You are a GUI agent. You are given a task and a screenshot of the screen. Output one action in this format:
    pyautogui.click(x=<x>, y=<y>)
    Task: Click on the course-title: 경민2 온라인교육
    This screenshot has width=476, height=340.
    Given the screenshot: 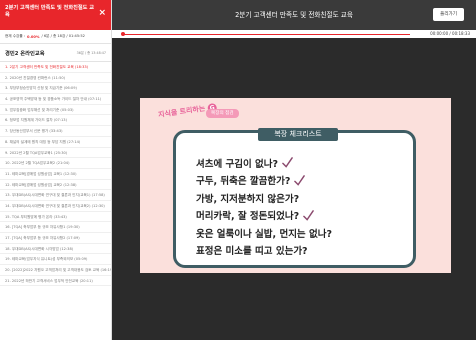 What is the action you would take?
    pyautogui.click(x=25, y=53)
    